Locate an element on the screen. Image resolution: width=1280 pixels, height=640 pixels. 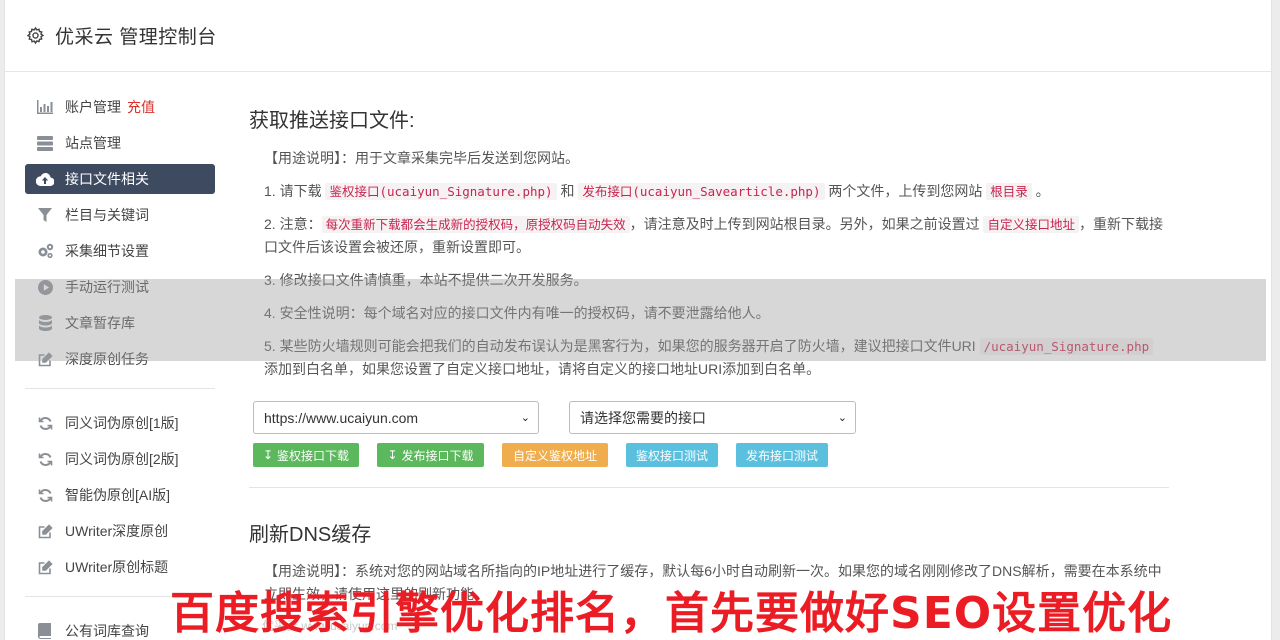
step-text: ，请注意及时上传到网站根目录。另外，如果之前设置过 is located at coordinates (806, 224).